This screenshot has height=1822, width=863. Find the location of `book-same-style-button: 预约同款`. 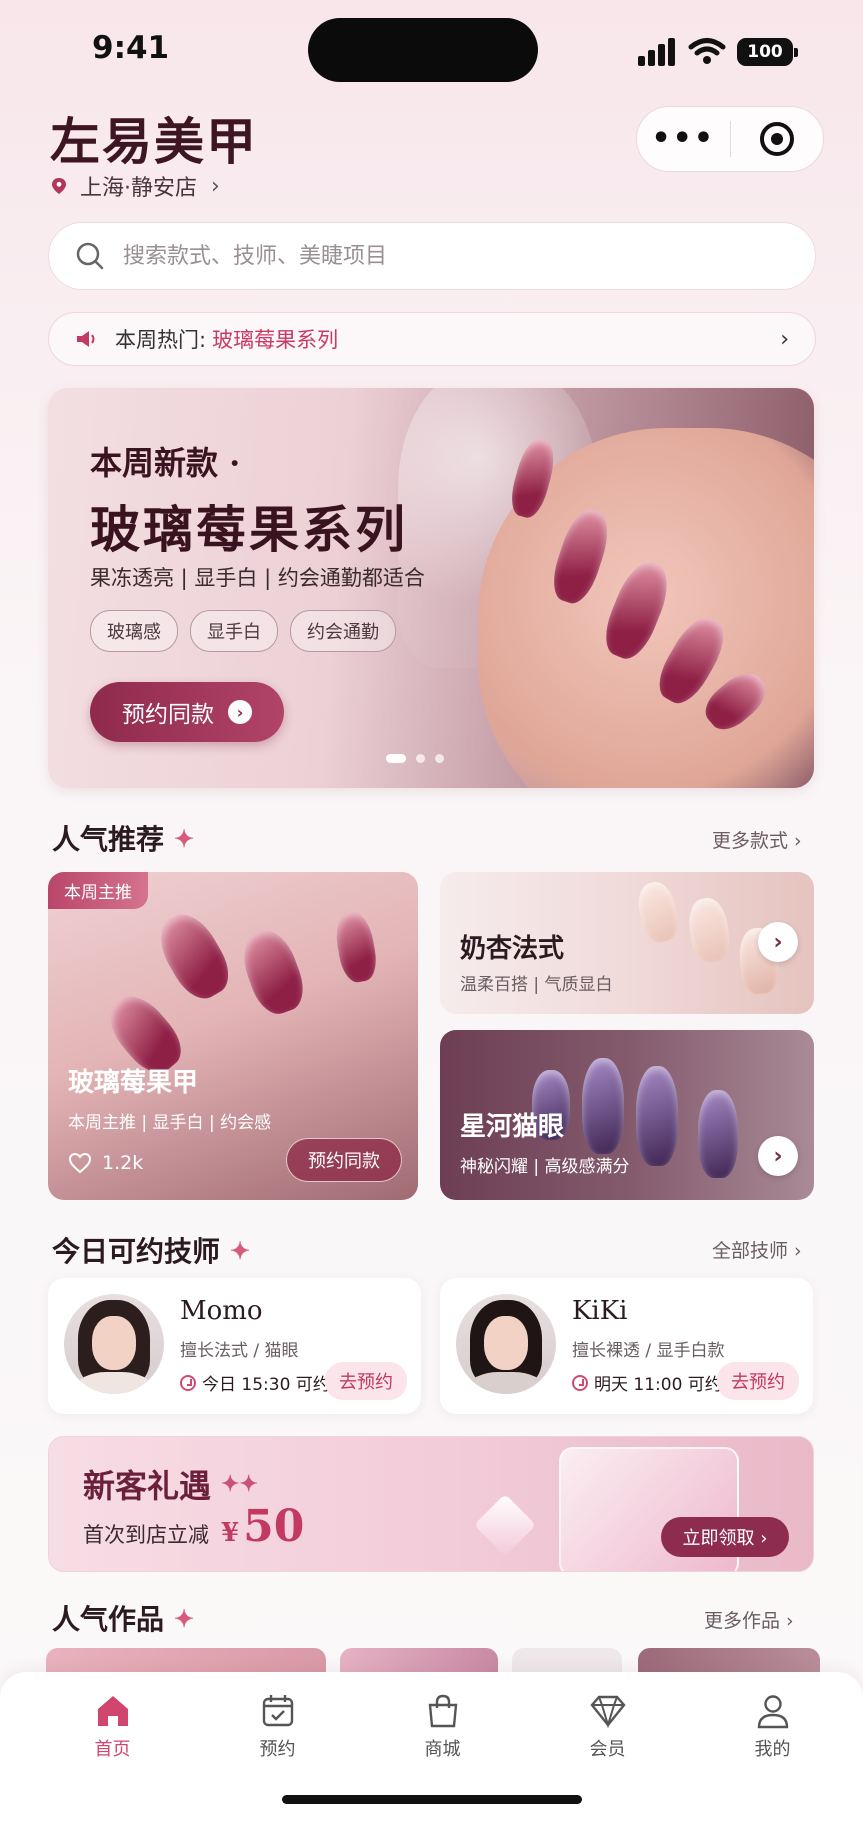

book-same-style-button: 预约同款 is located at coordinates (344, 1160).